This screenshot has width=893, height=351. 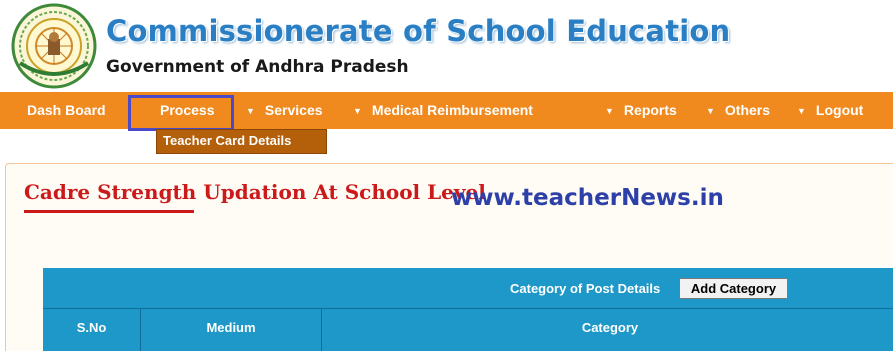 I want to click on nav-item-medical-reimbursement: ▼ Medical Reimbursement, so click(x=443, y=110).